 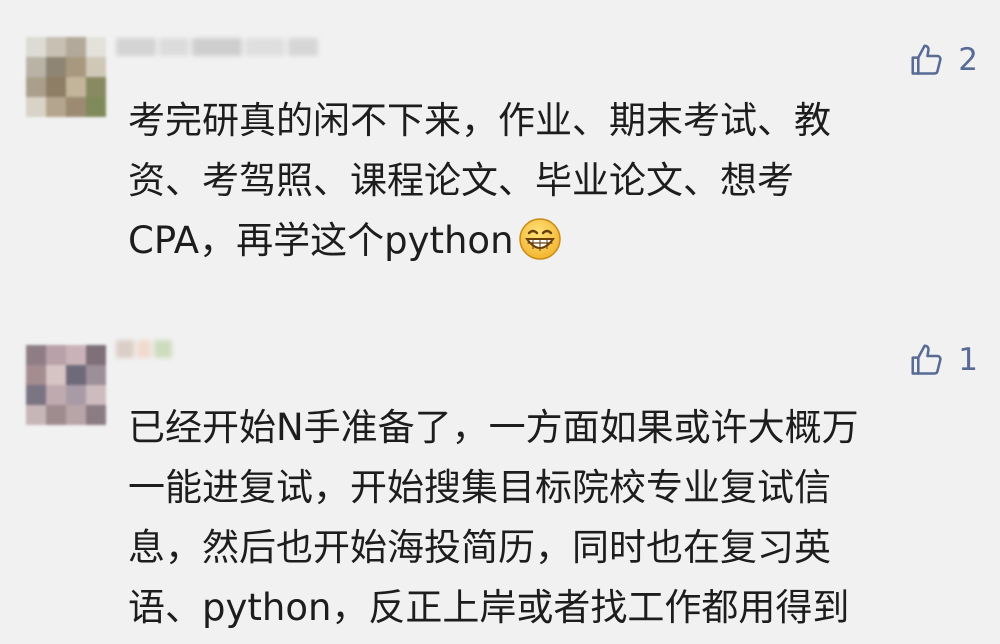 I want to click on comment-line-last: CPA，再学这个python, so click(x=553, y=241).